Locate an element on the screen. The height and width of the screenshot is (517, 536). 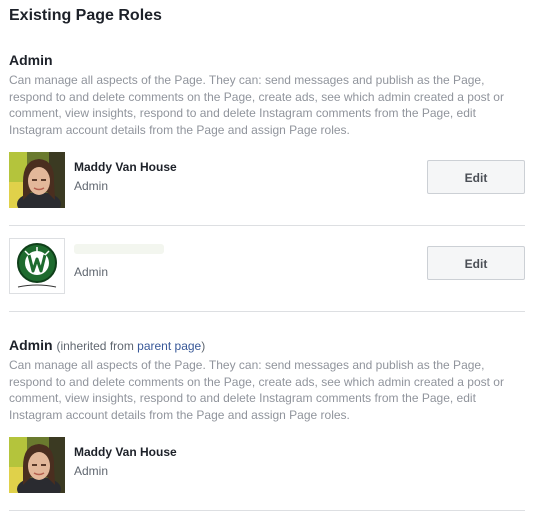
inherited-suffix: ) is located at coordinates (203, 346).